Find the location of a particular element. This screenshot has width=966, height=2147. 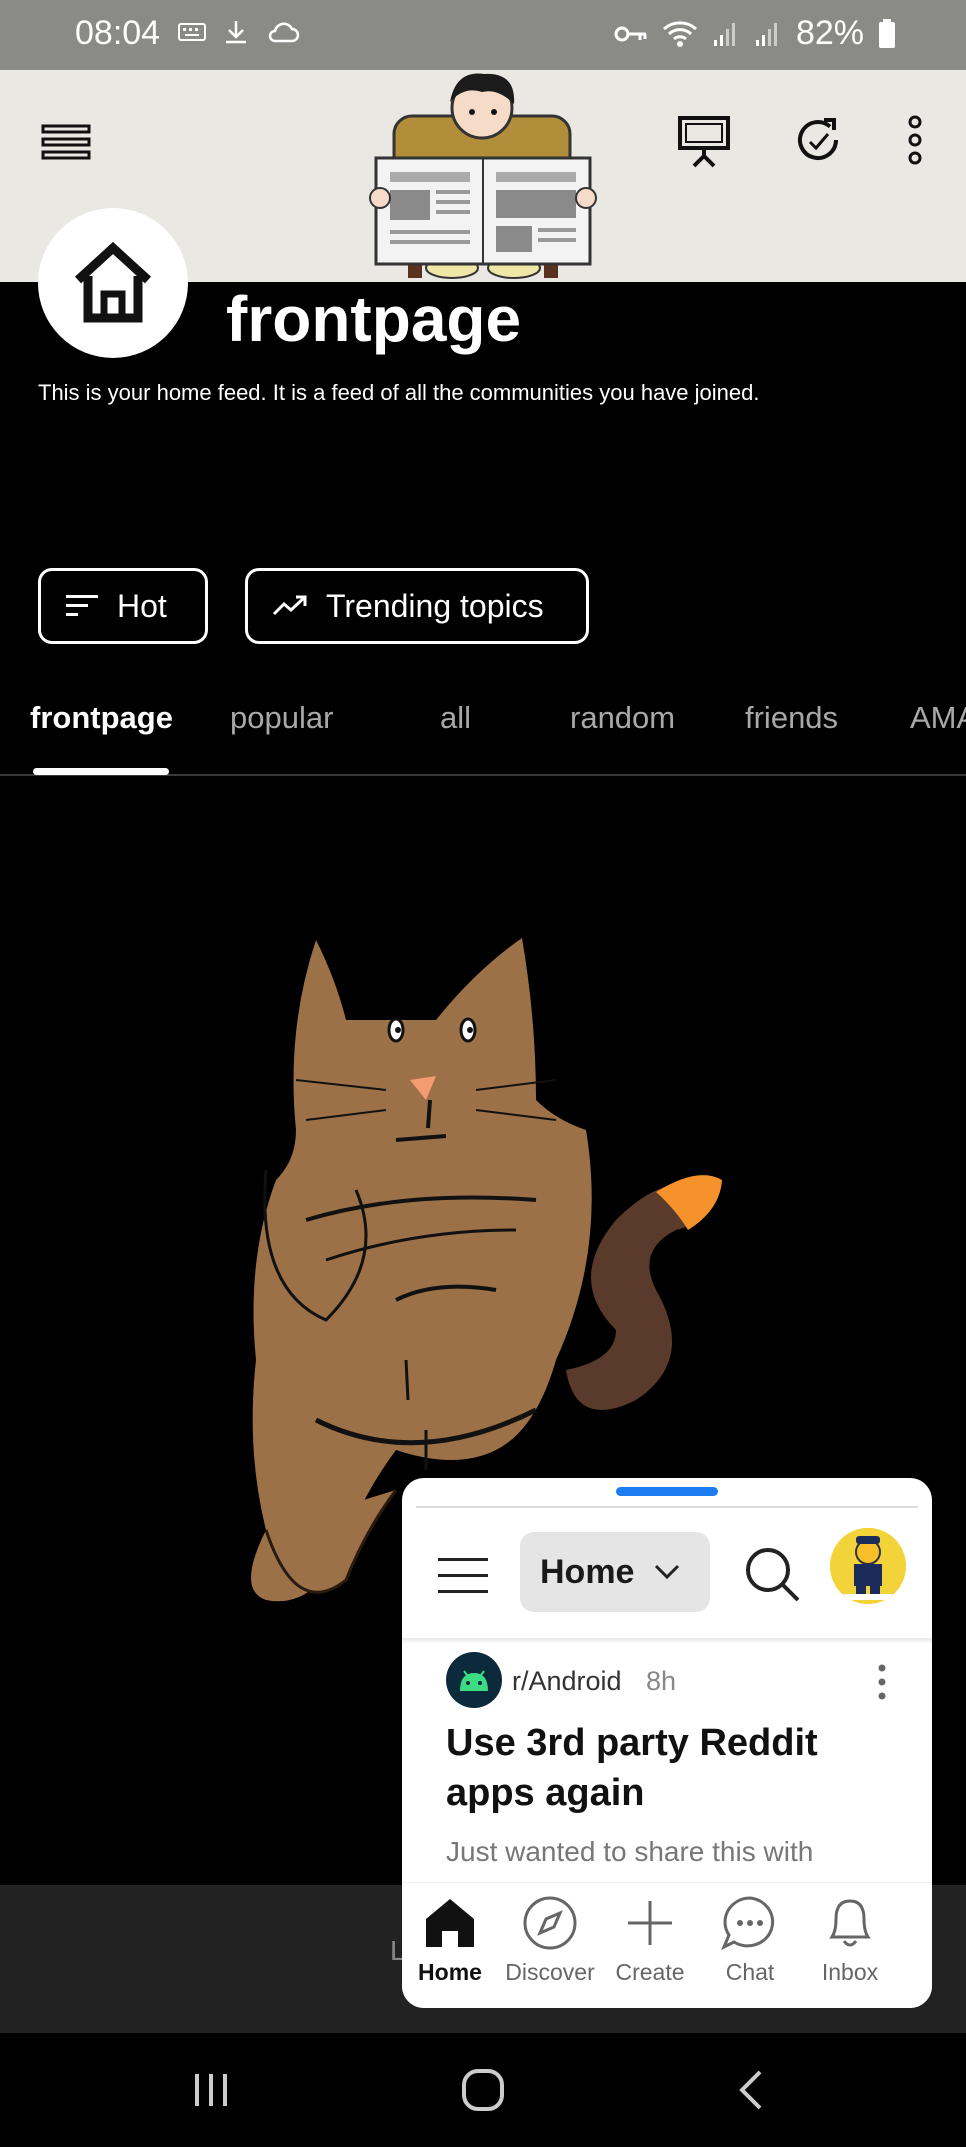

keyboard-icon is located at coordinates (192, 32).